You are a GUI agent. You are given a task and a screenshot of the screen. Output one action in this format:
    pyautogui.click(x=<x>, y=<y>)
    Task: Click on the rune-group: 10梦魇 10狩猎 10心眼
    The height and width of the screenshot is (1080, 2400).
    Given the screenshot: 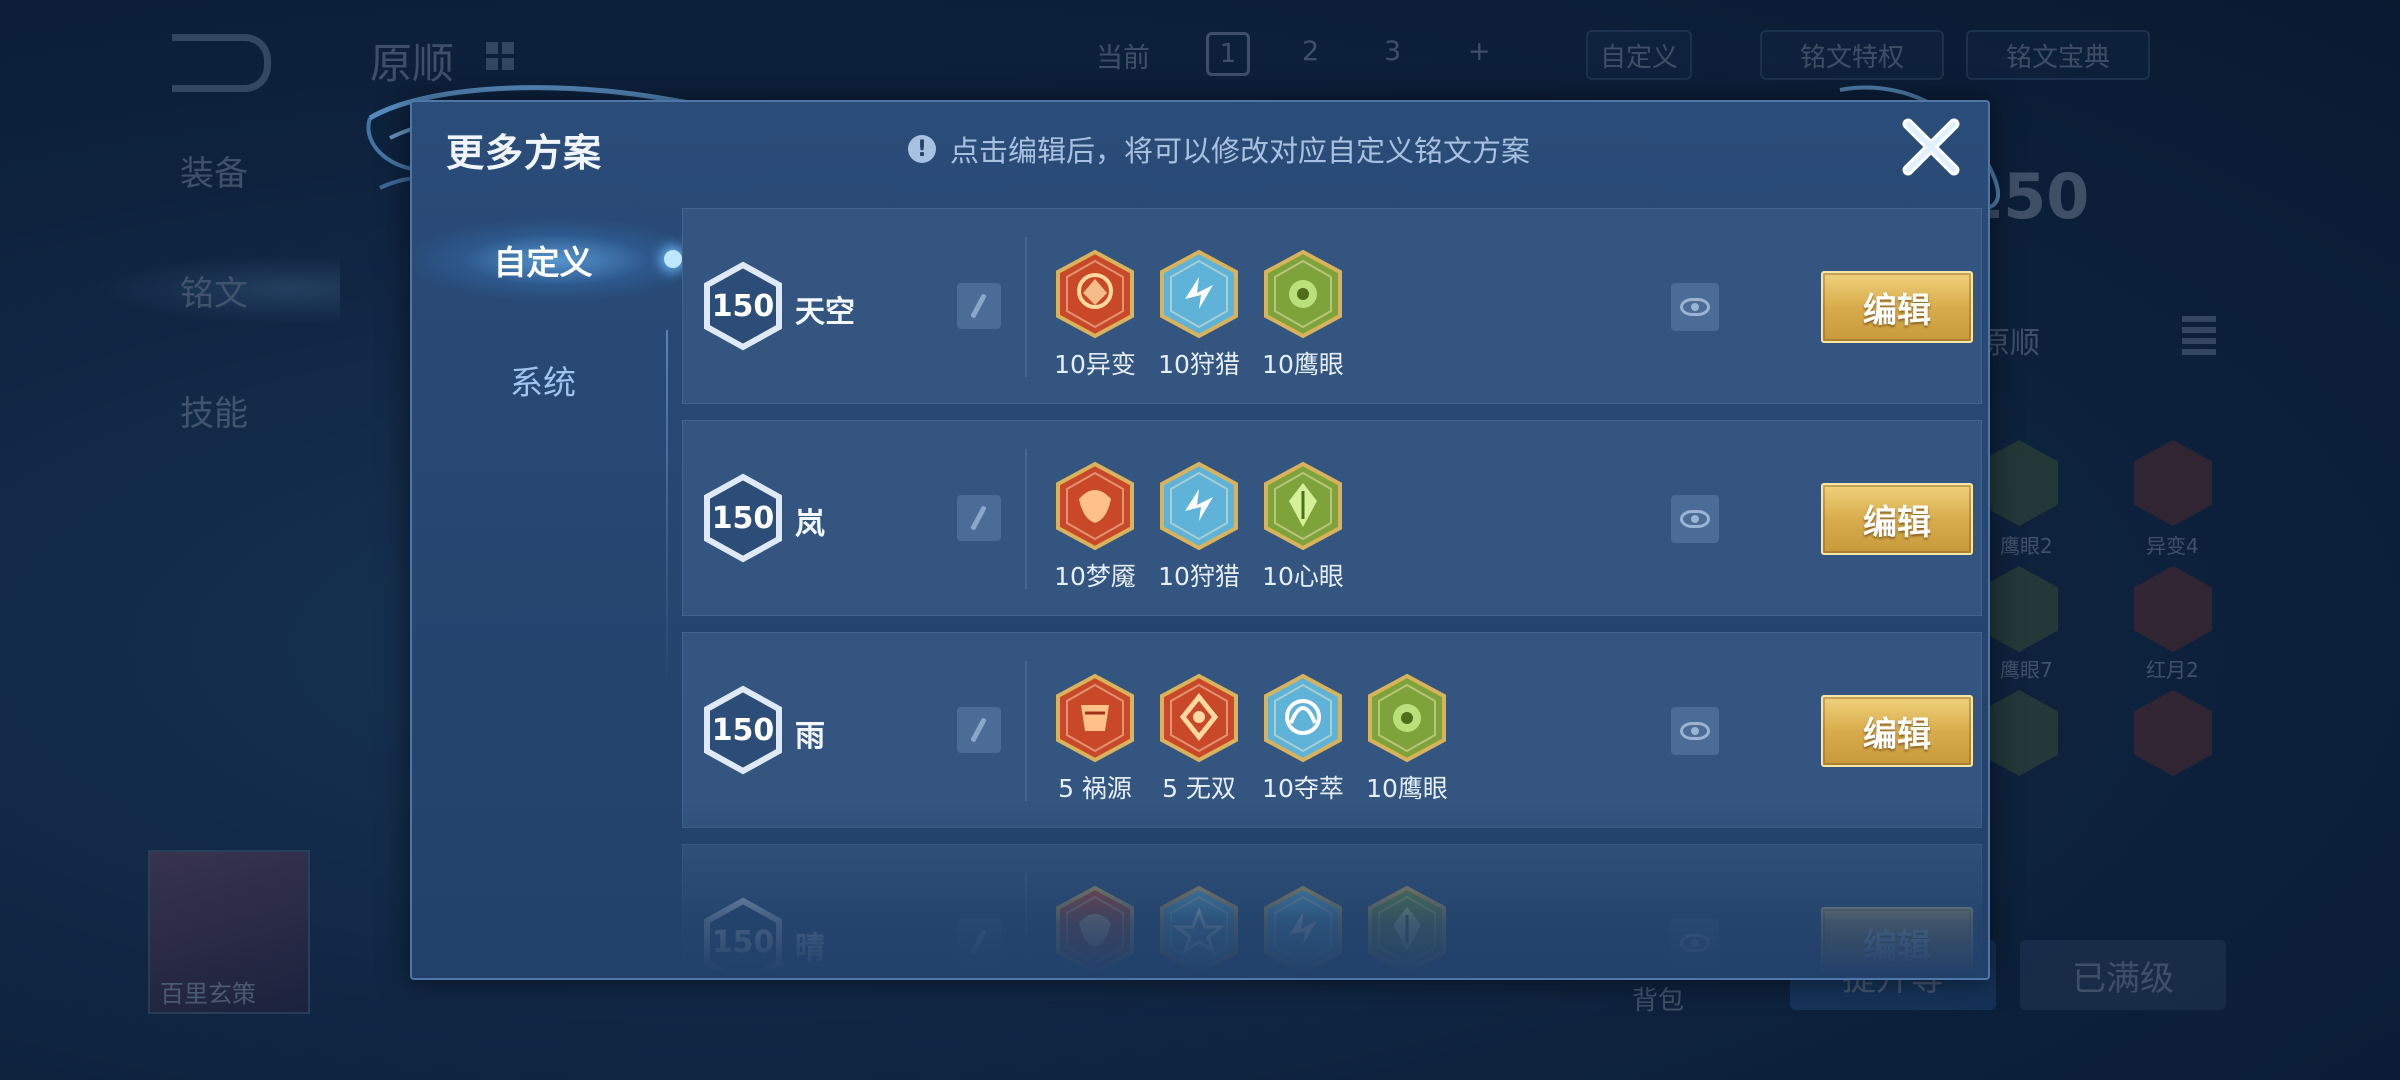 What is the action you would take?
    pyautogui.click(x=1199, y=527)
    